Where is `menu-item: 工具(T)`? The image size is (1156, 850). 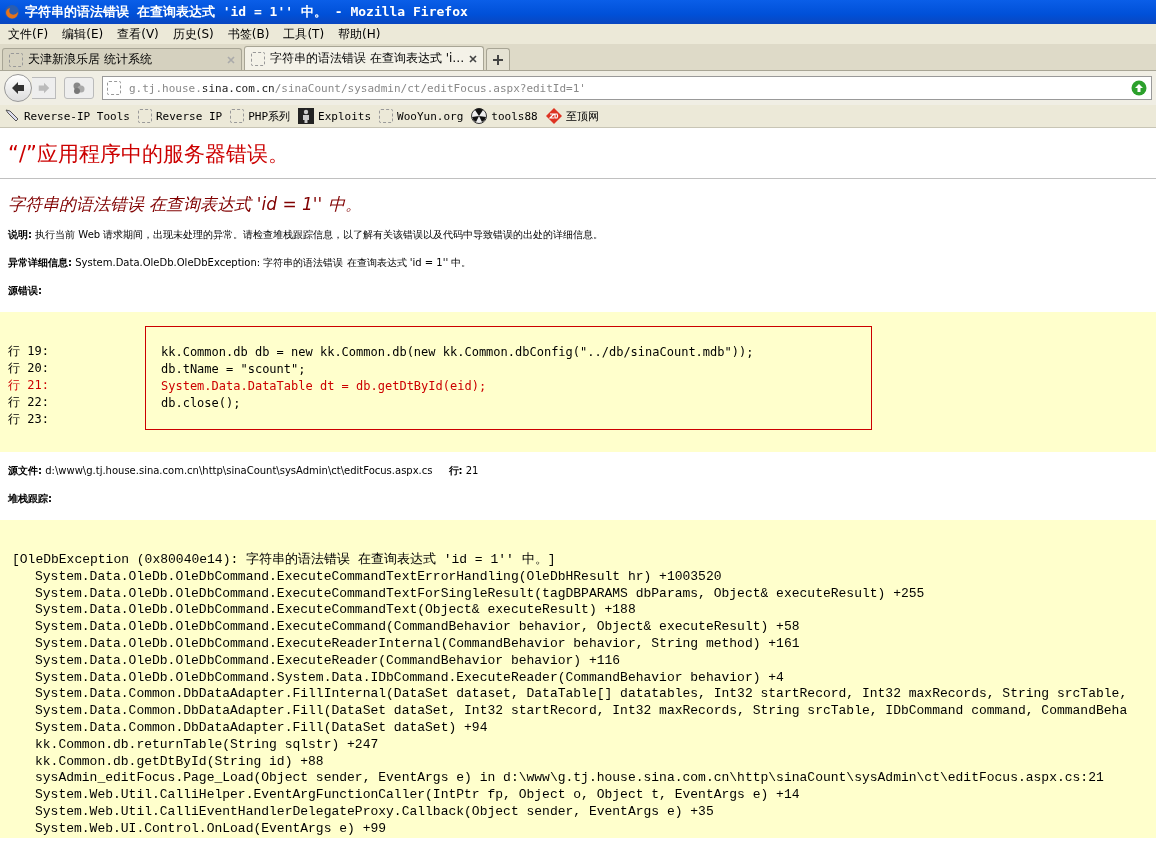
menu-item: 工具(T) is located at coordinates (305, 34).